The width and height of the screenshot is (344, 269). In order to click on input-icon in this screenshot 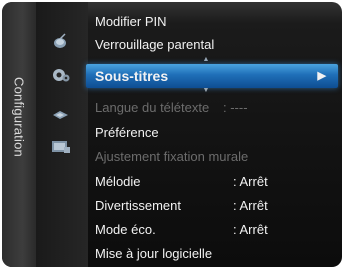, I will do `click(61, 147)`.